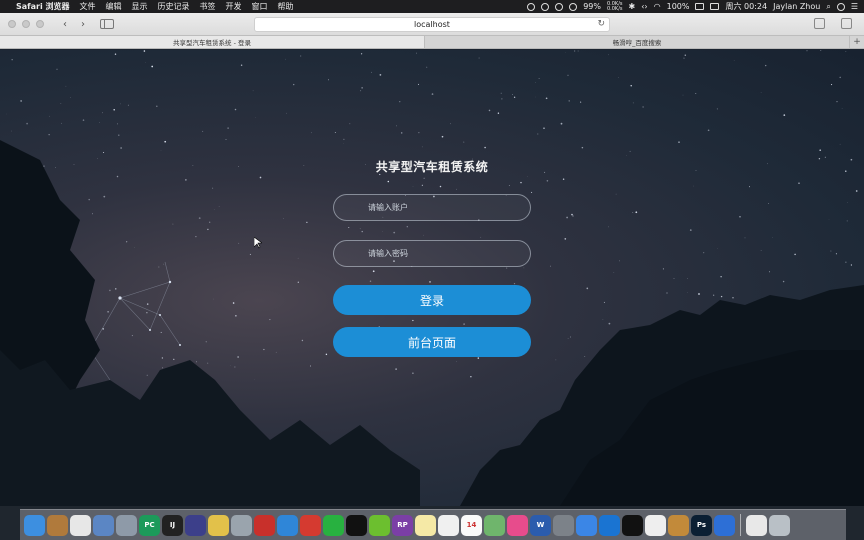  Describe the element at coordinates (700, 6) in the screenshot. I see `battery-icon` at that location.